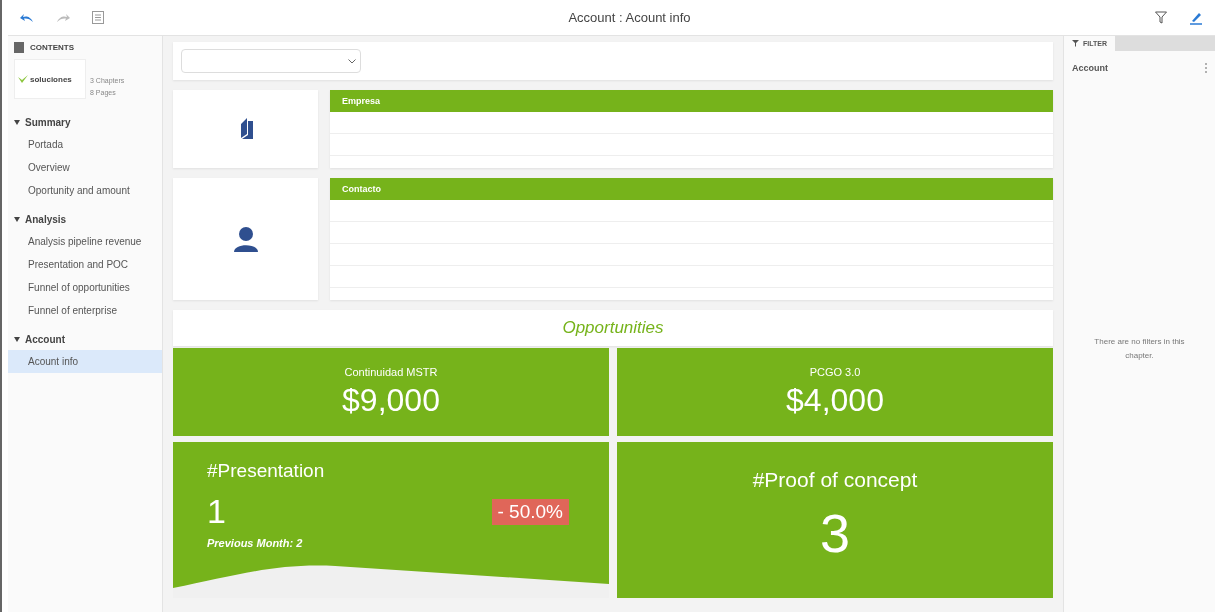  I want to click on kpi-value: 1, so click(216, 511).